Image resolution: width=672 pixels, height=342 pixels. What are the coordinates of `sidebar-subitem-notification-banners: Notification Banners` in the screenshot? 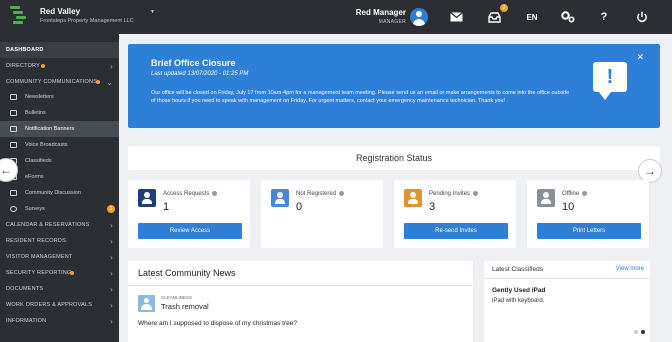 It's located at (59, 129).